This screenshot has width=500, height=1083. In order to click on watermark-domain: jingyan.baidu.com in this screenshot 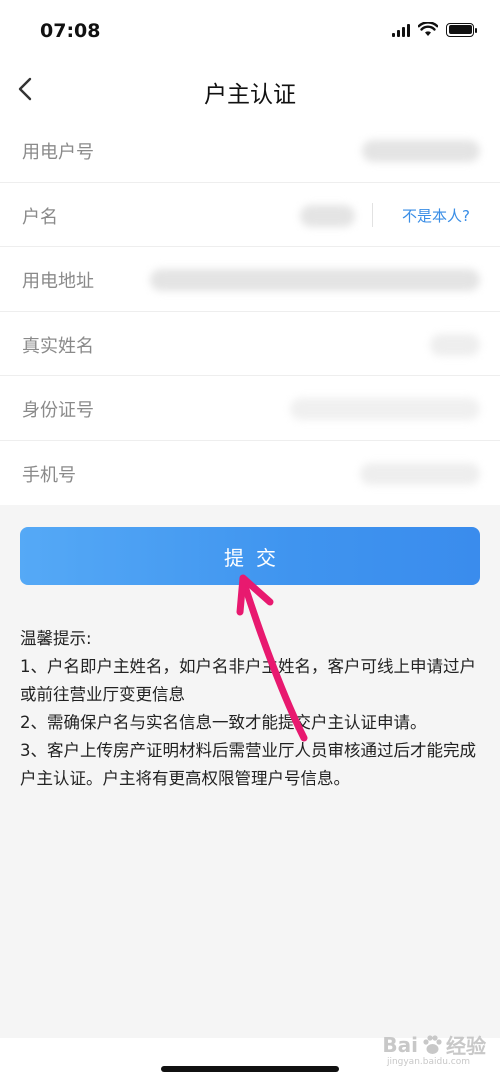, I will do `click(428, 1062)`.